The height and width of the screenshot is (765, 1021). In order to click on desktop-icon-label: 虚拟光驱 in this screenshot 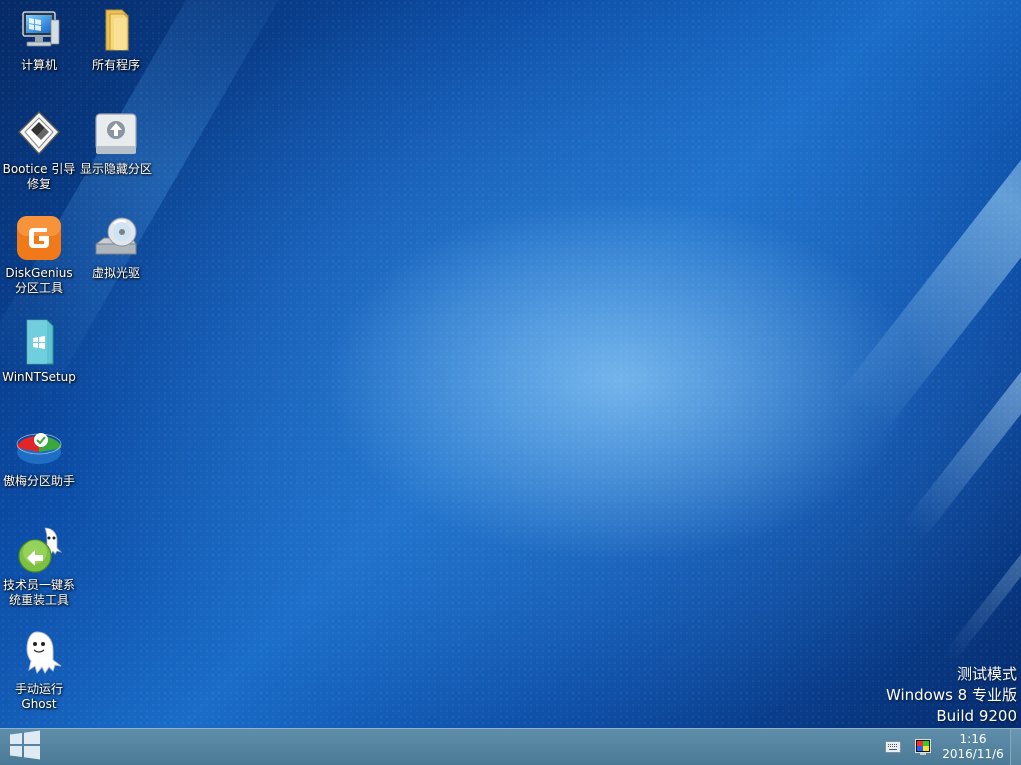, I will do `click(115, 273)`.